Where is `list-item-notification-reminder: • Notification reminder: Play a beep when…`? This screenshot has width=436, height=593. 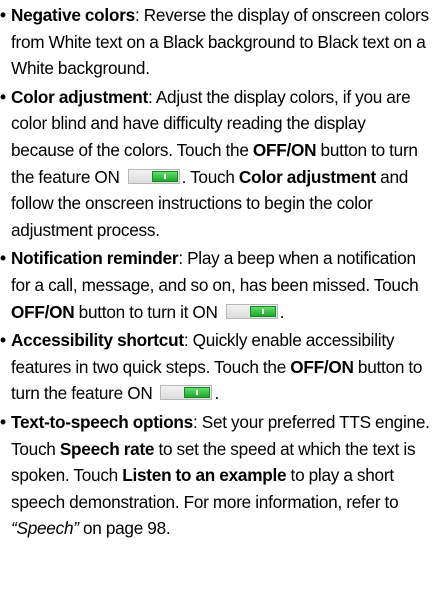 list-item-notification-reminder: • Notification reminder: Play a beep when… is located at coordinates (215, 285).